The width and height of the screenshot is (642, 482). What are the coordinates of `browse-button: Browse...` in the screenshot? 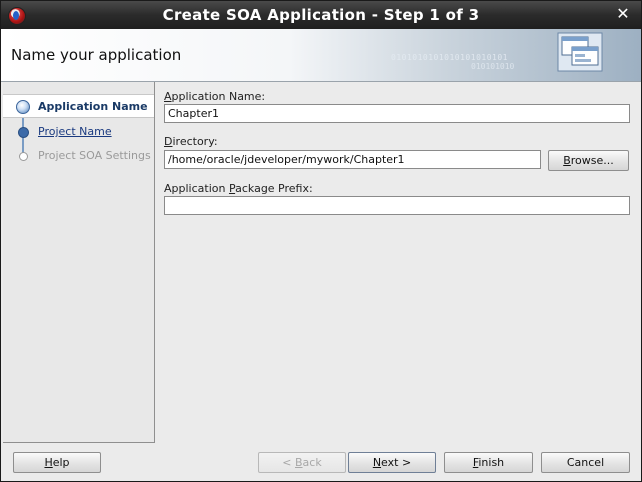 It's located at (588, 160).